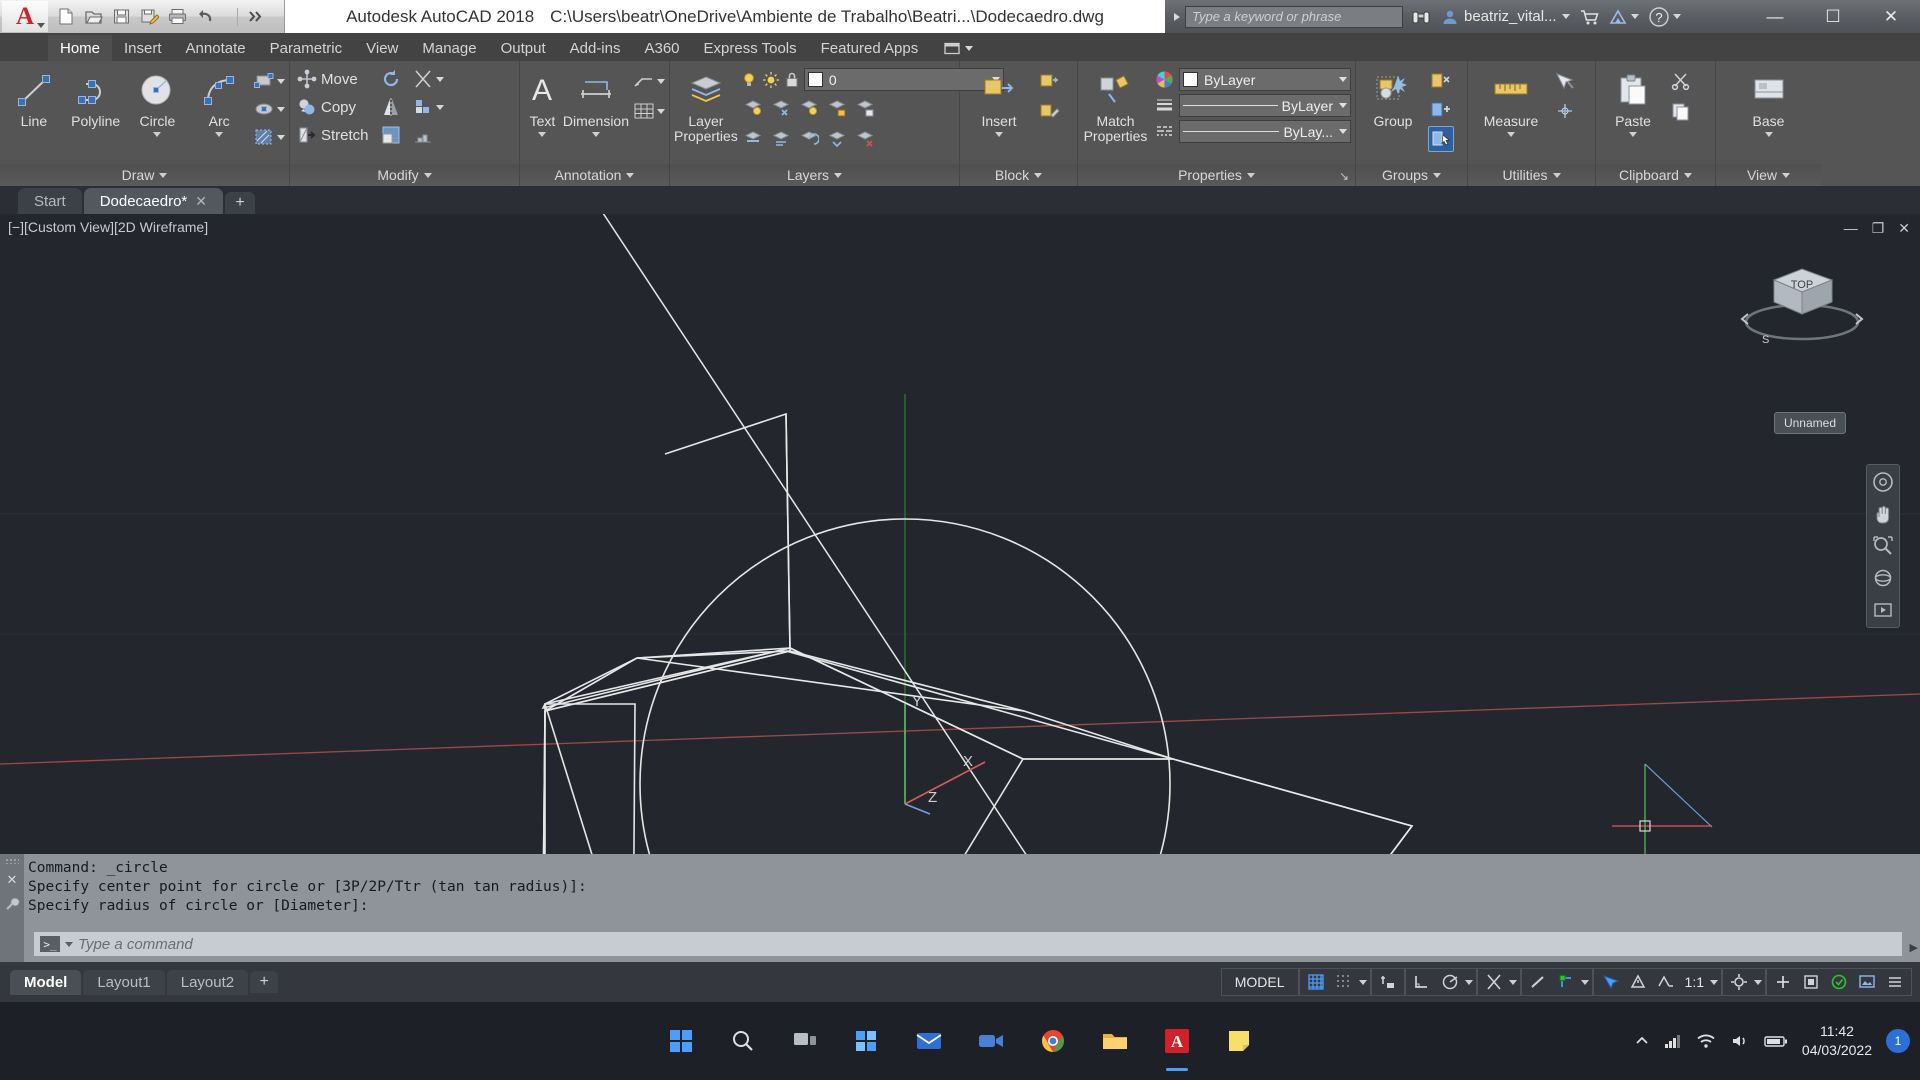  Describe the element at coordinates (781, 108) in the screenshot. I see `layer-isolate-button` at that location.